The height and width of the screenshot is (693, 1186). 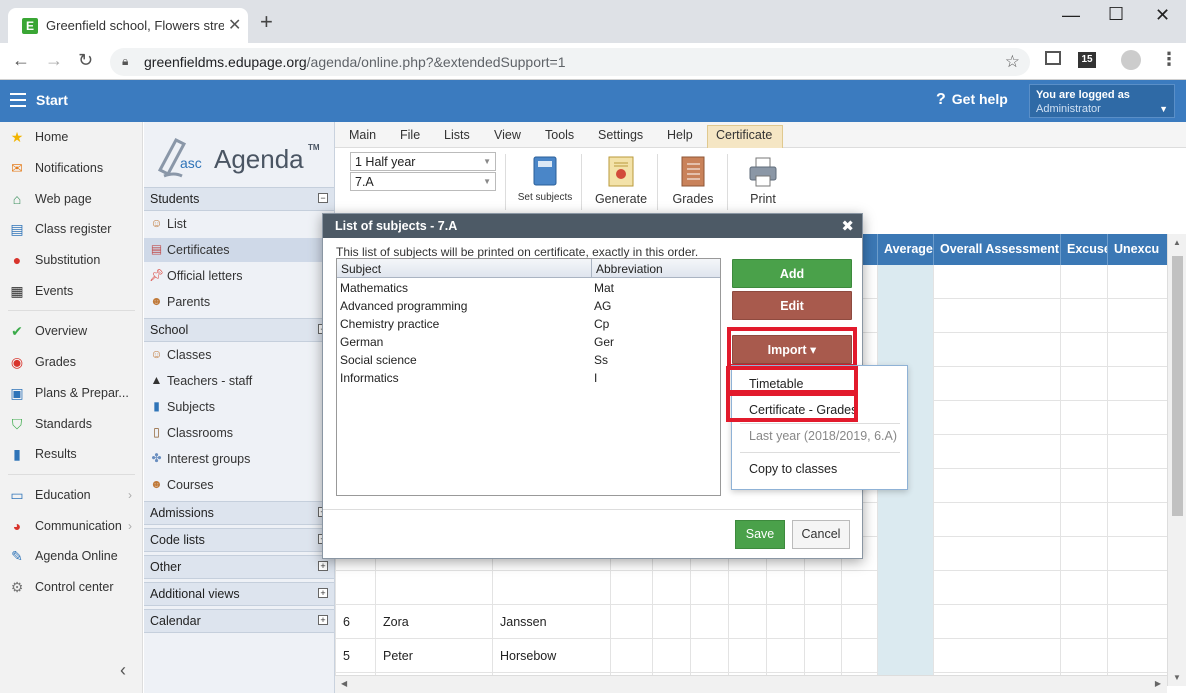 What do you see at coordinates (1158, 683) in the screenshot?
I see `scroll-right-icon: ▶` at bounding box center [1158, 683].